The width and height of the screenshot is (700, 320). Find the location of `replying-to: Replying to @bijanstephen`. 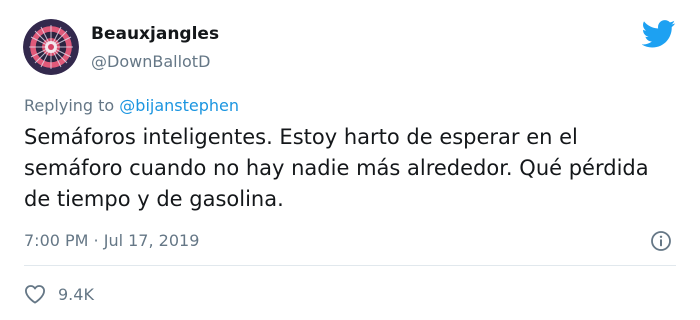

replying-to: Replying to @bijanstephen is located at coordinates (131, 105).